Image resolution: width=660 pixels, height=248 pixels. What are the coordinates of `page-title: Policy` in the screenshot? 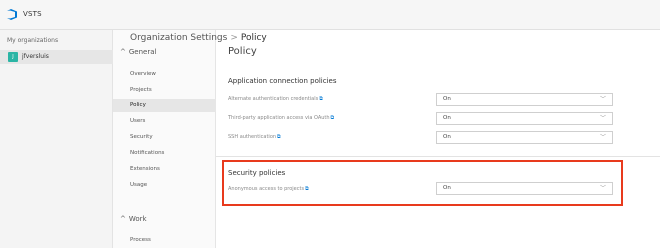 It's located at (242, 51).